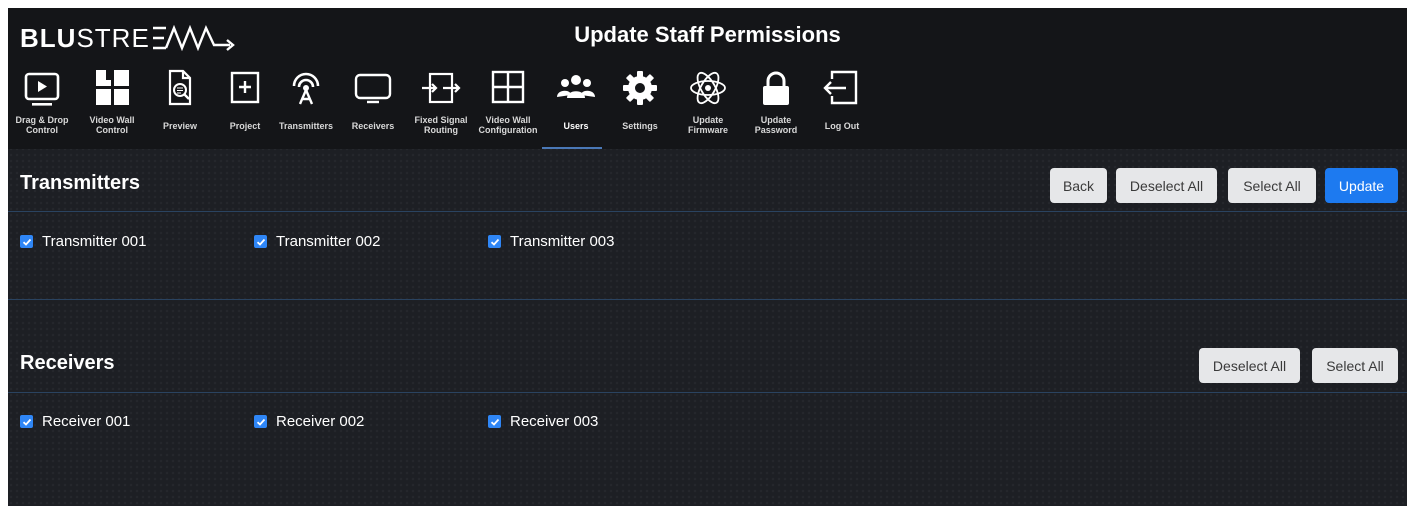 The width and height of the screenshot is (1407, 506). I want to click on checkbox-label: Receiver 002, so click(320, 421).